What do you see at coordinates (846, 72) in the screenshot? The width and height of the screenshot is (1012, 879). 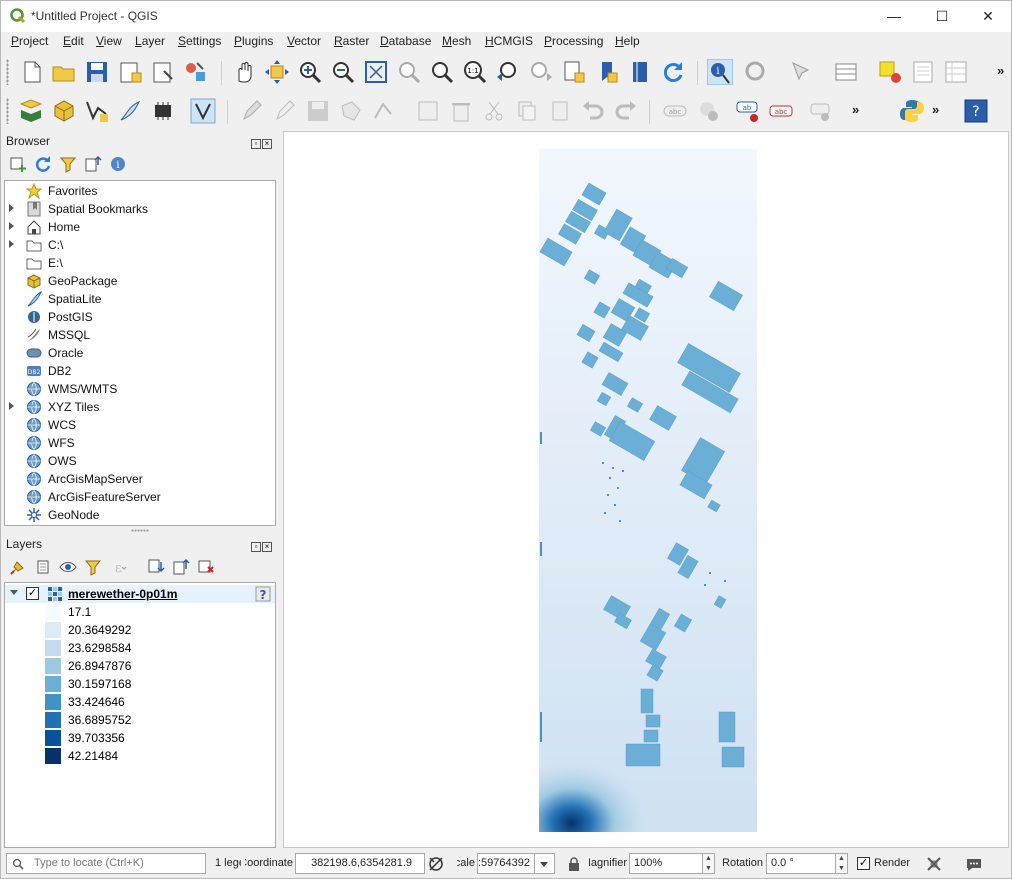 I see `attribute-table-icon` at bounding box center [846, 72].